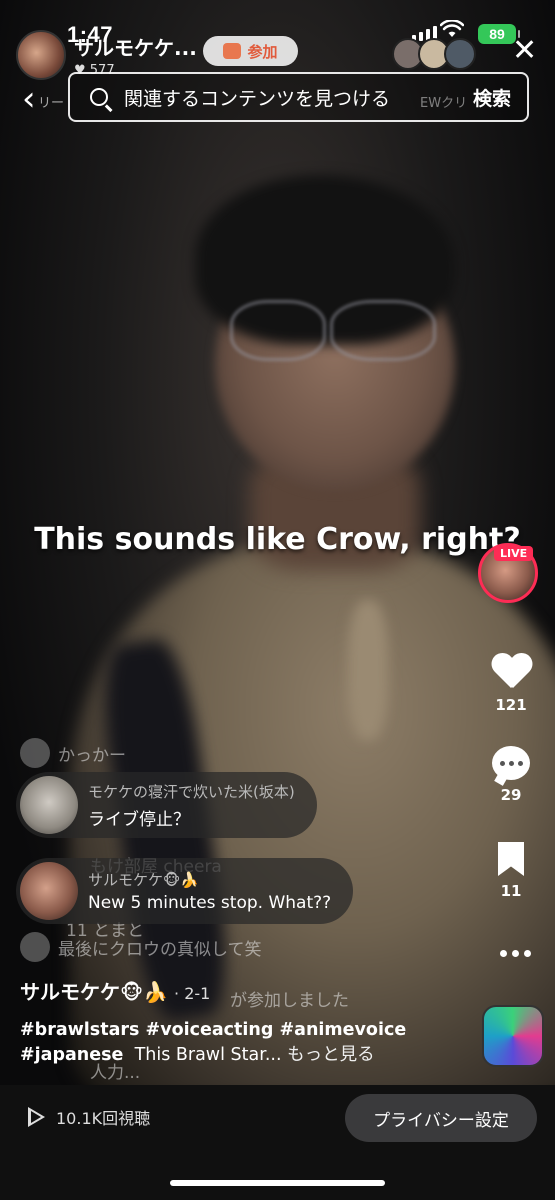 The image size is (555, 1200). I want to click on like-count: 121, so click(511, 705).